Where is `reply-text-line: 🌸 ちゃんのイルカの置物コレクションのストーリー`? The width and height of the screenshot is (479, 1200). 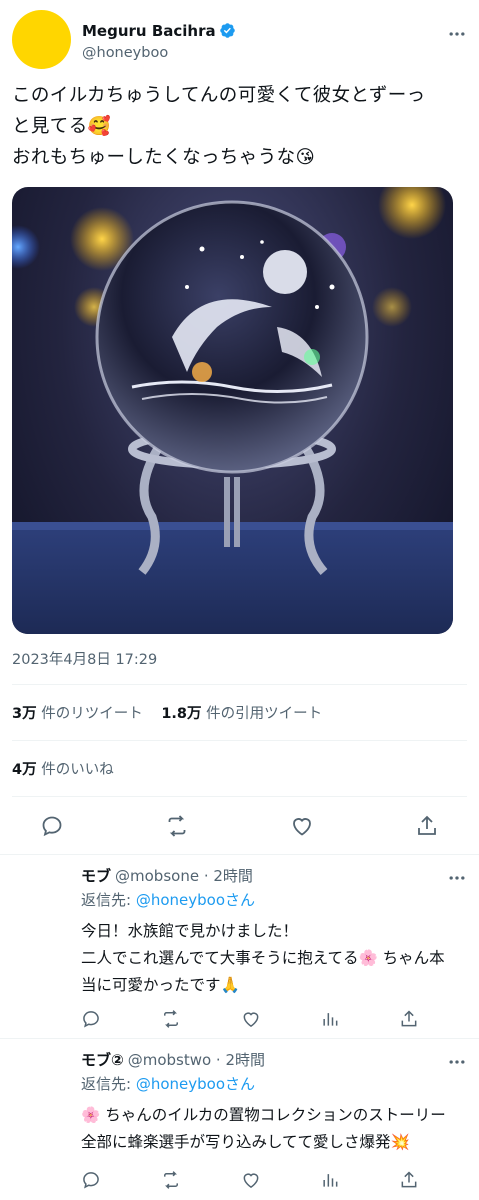 reply-text-line: 🌸 ちゃんのイルカの置物コレクションのストーリー is located at coordinates (263, 1115).